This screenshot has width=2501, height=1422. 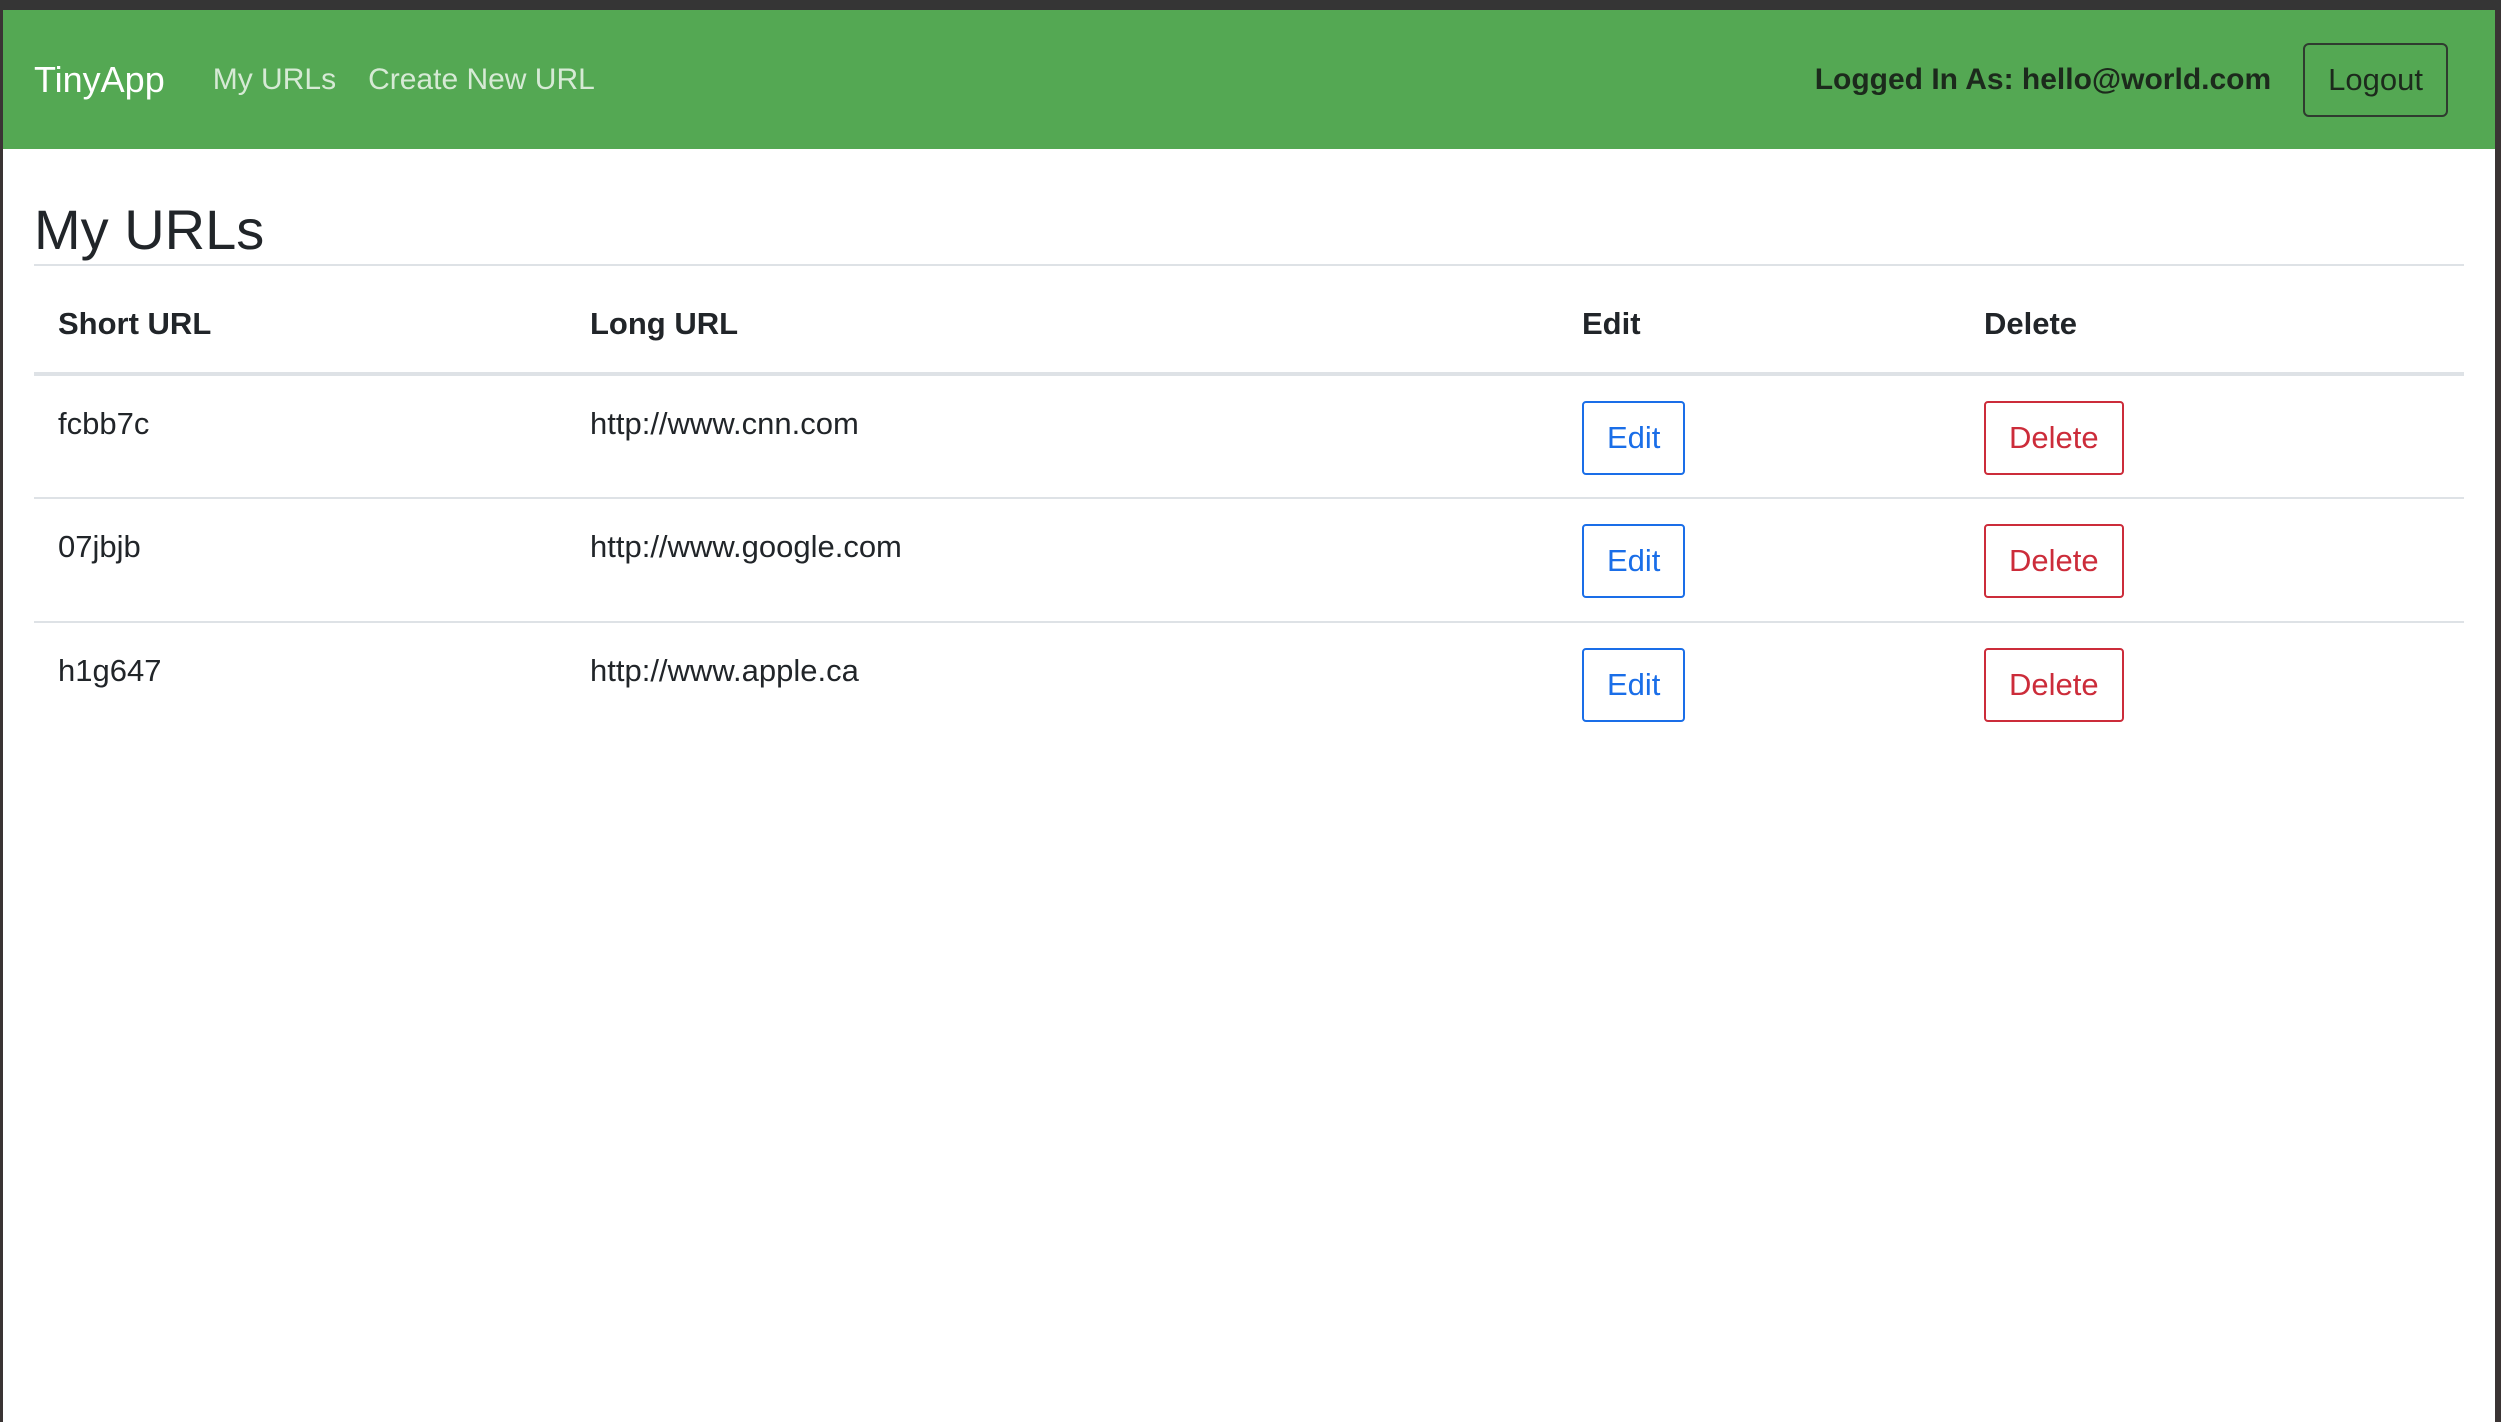 What do you see at coordinates (746, 546) in the screenshot?
I see `long-url-text: http://www.google.com` at bounding box center [746, 546].